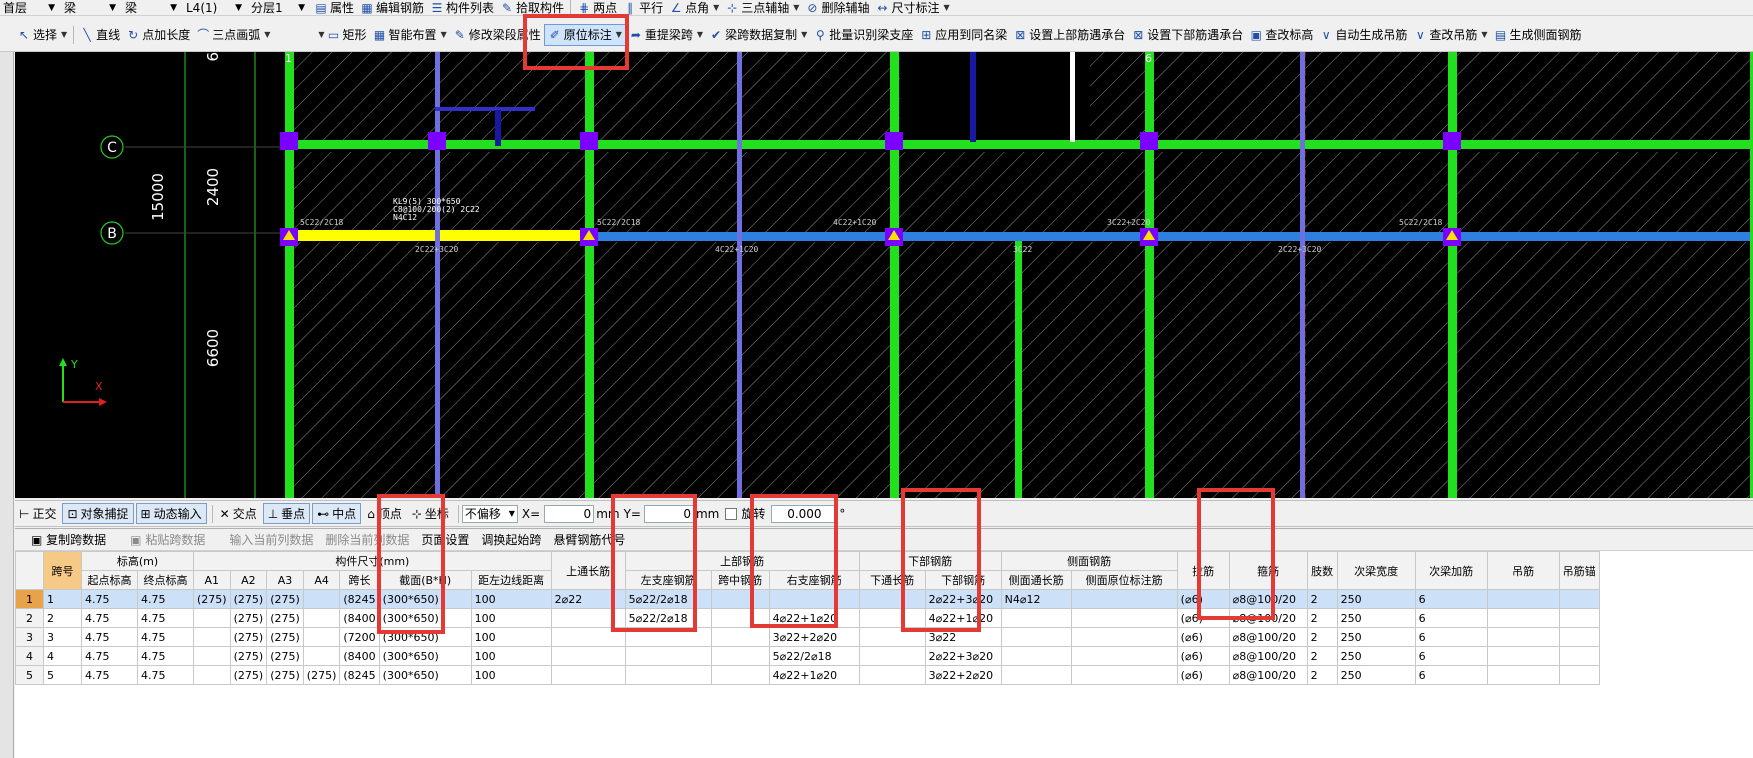 The image size is (1753, 758). What do you see at coordinates (29, 7) in the screenshot?
I see `floor-select: 首层 ▼` at bounding box center [29, 7].